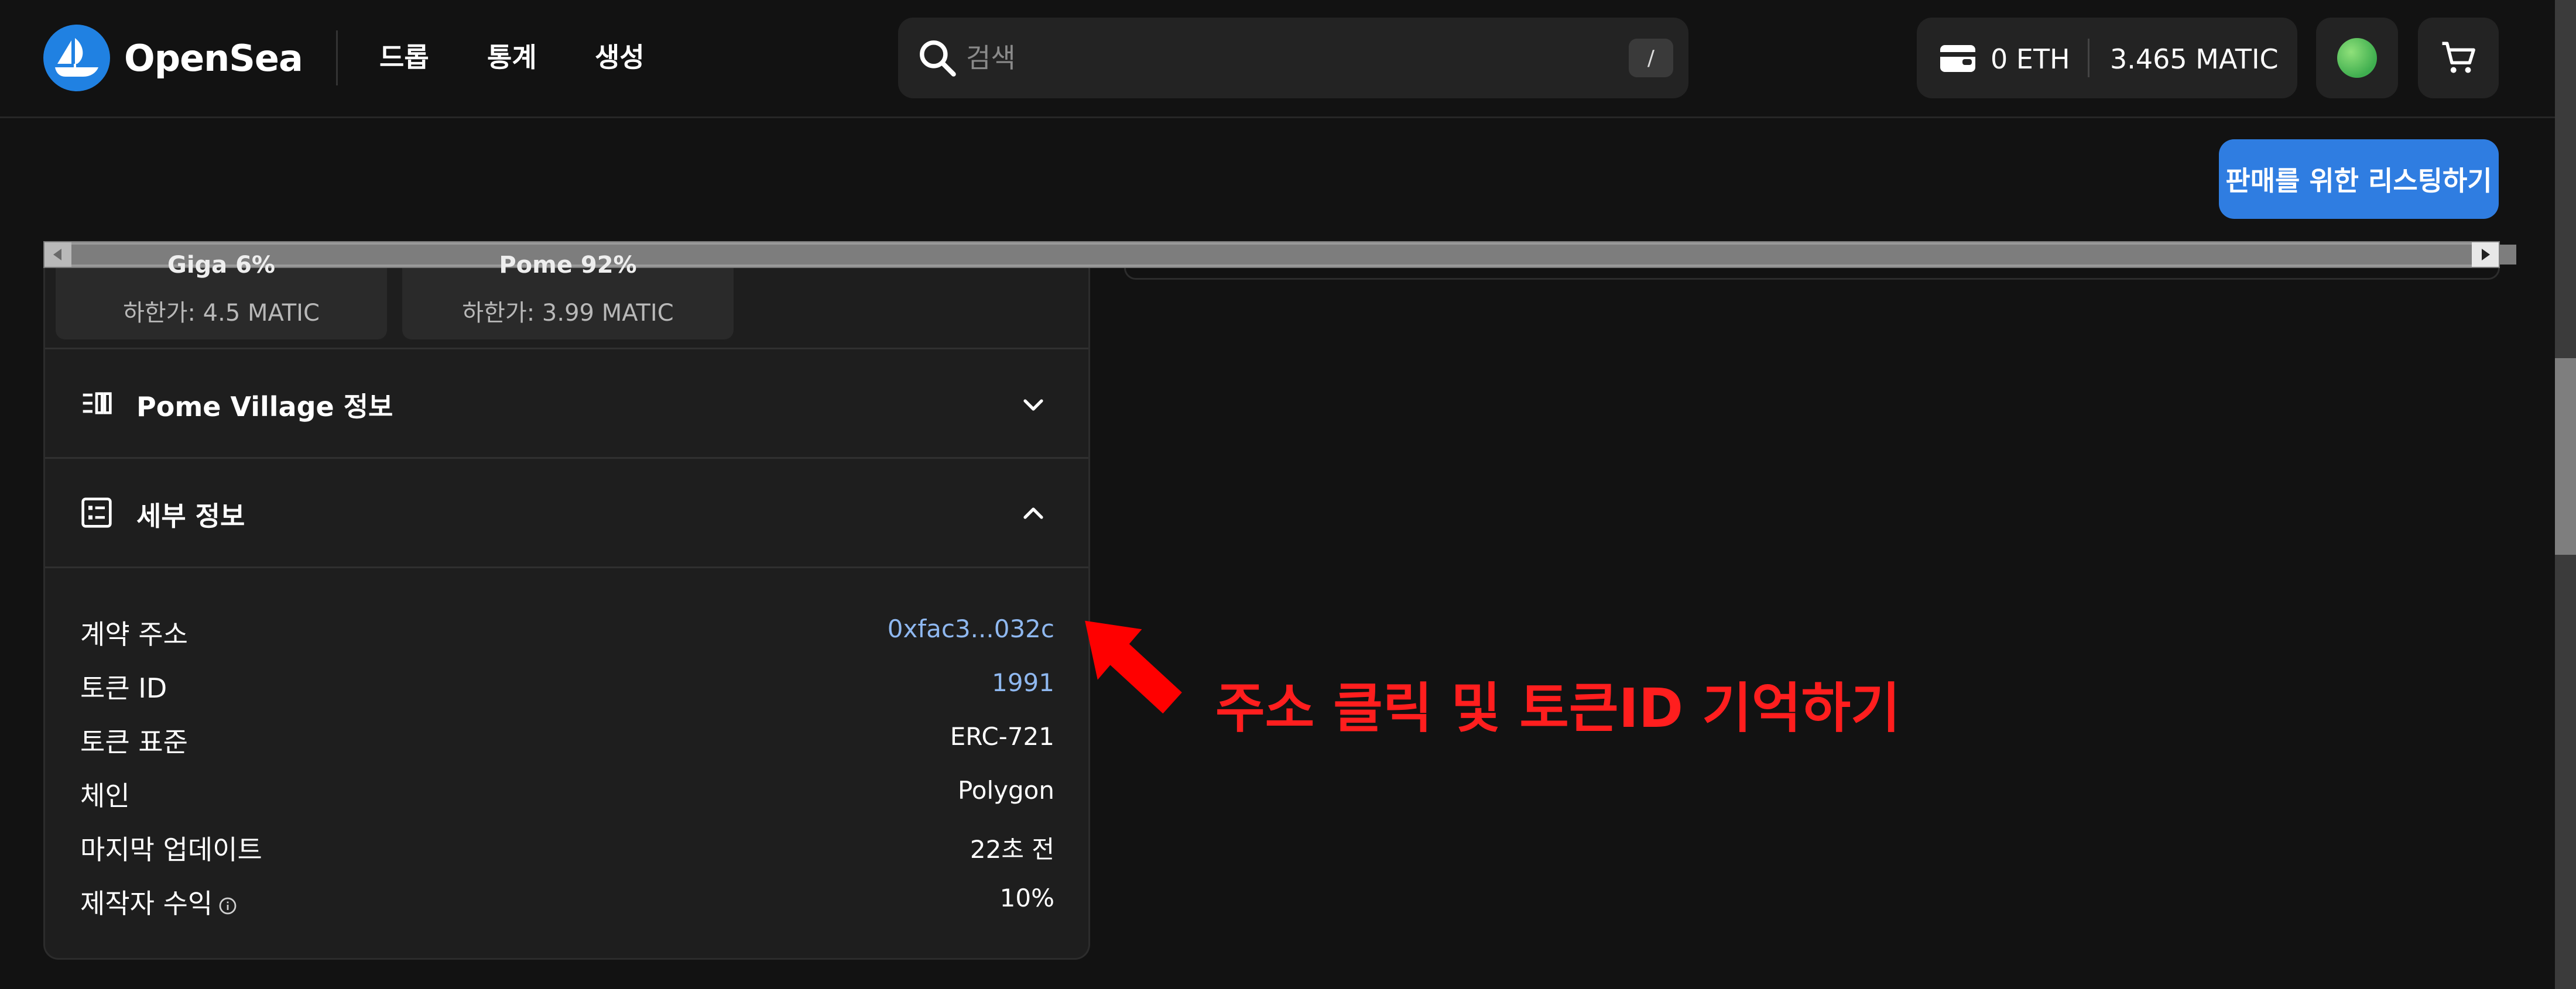 Image resolution: width=2576 pixels, height=989 pixels. Describe the element at coordinates (566, 567) in the screenshot. I see `section-divider` at that location.